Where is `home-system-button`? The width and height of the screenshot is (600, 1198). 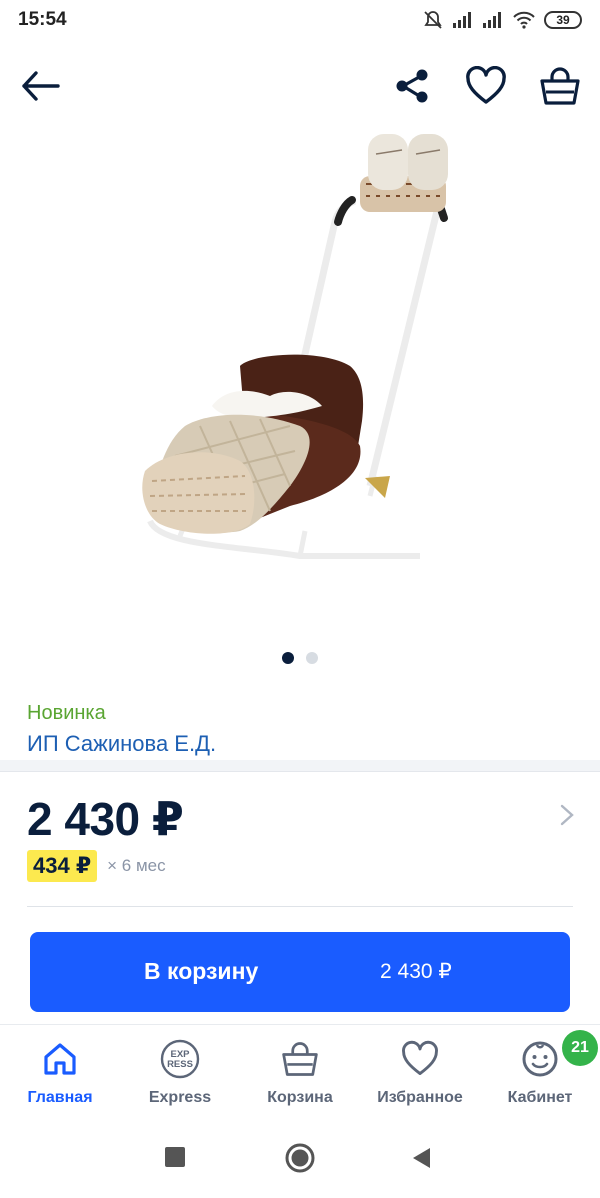 home-system-button is located at coordinates (300, 1158).